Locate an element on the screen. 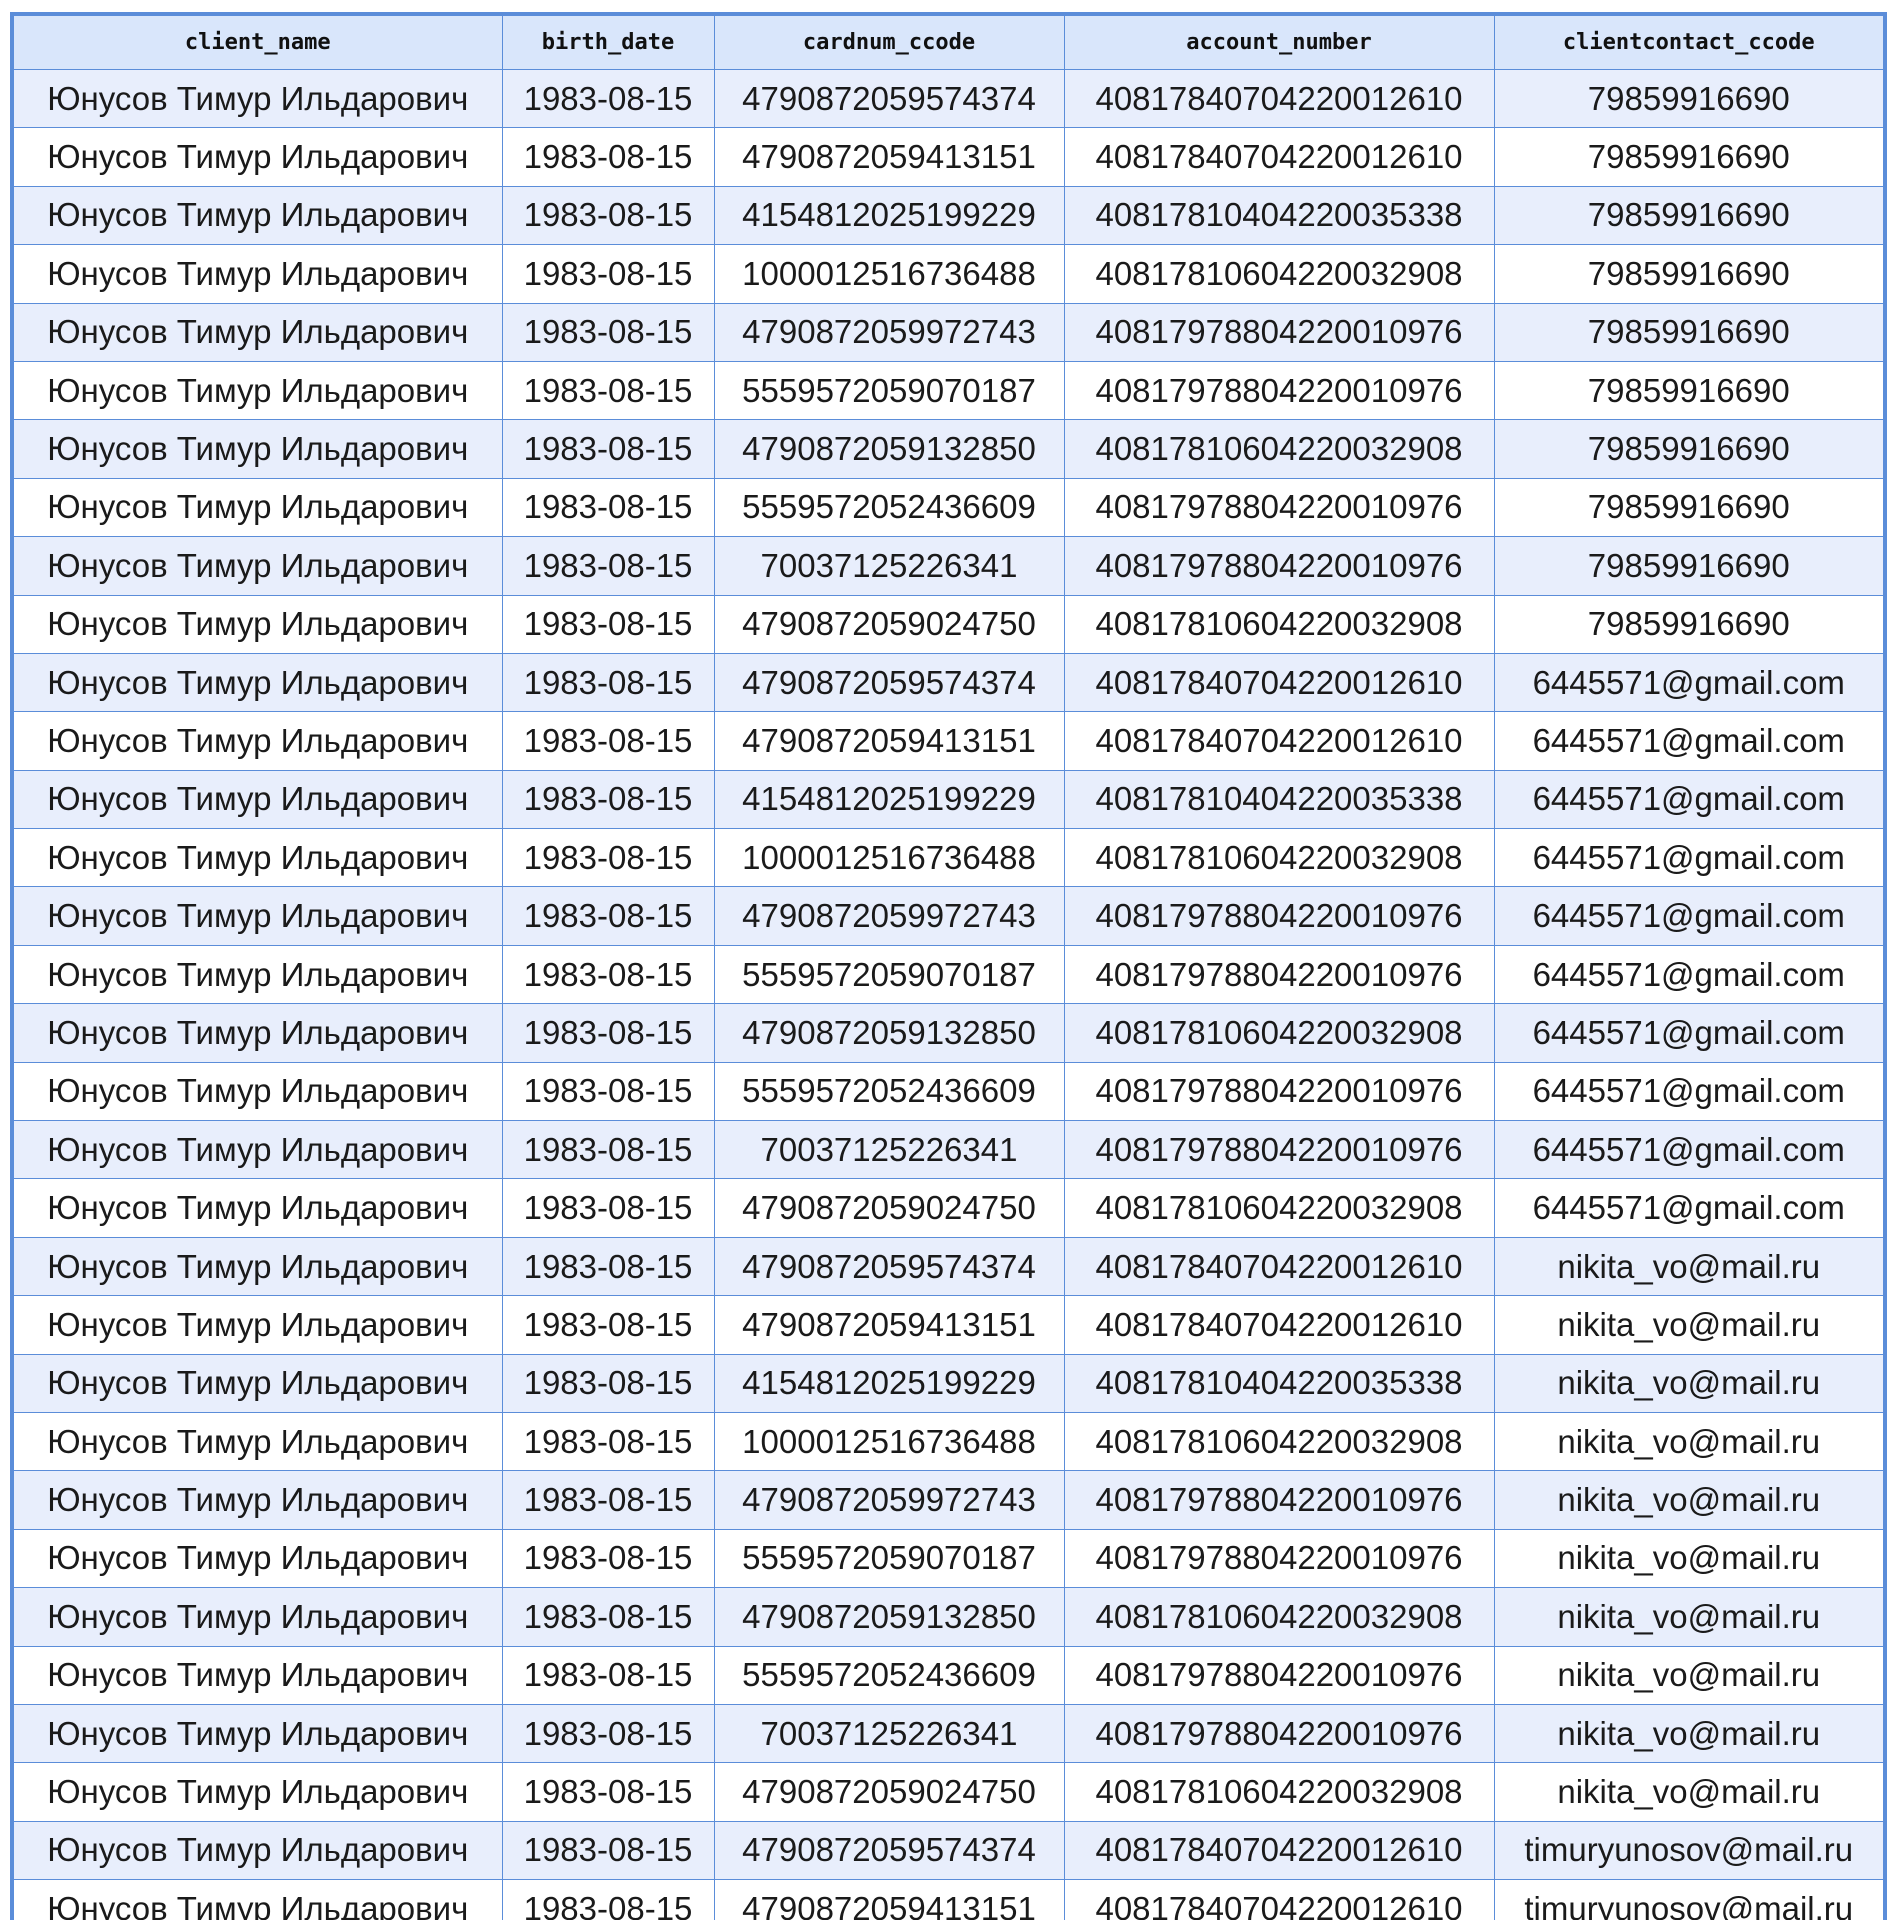  cell-cardnum-ccode: 5559572052436609 is located at coordinates (889, 1091).